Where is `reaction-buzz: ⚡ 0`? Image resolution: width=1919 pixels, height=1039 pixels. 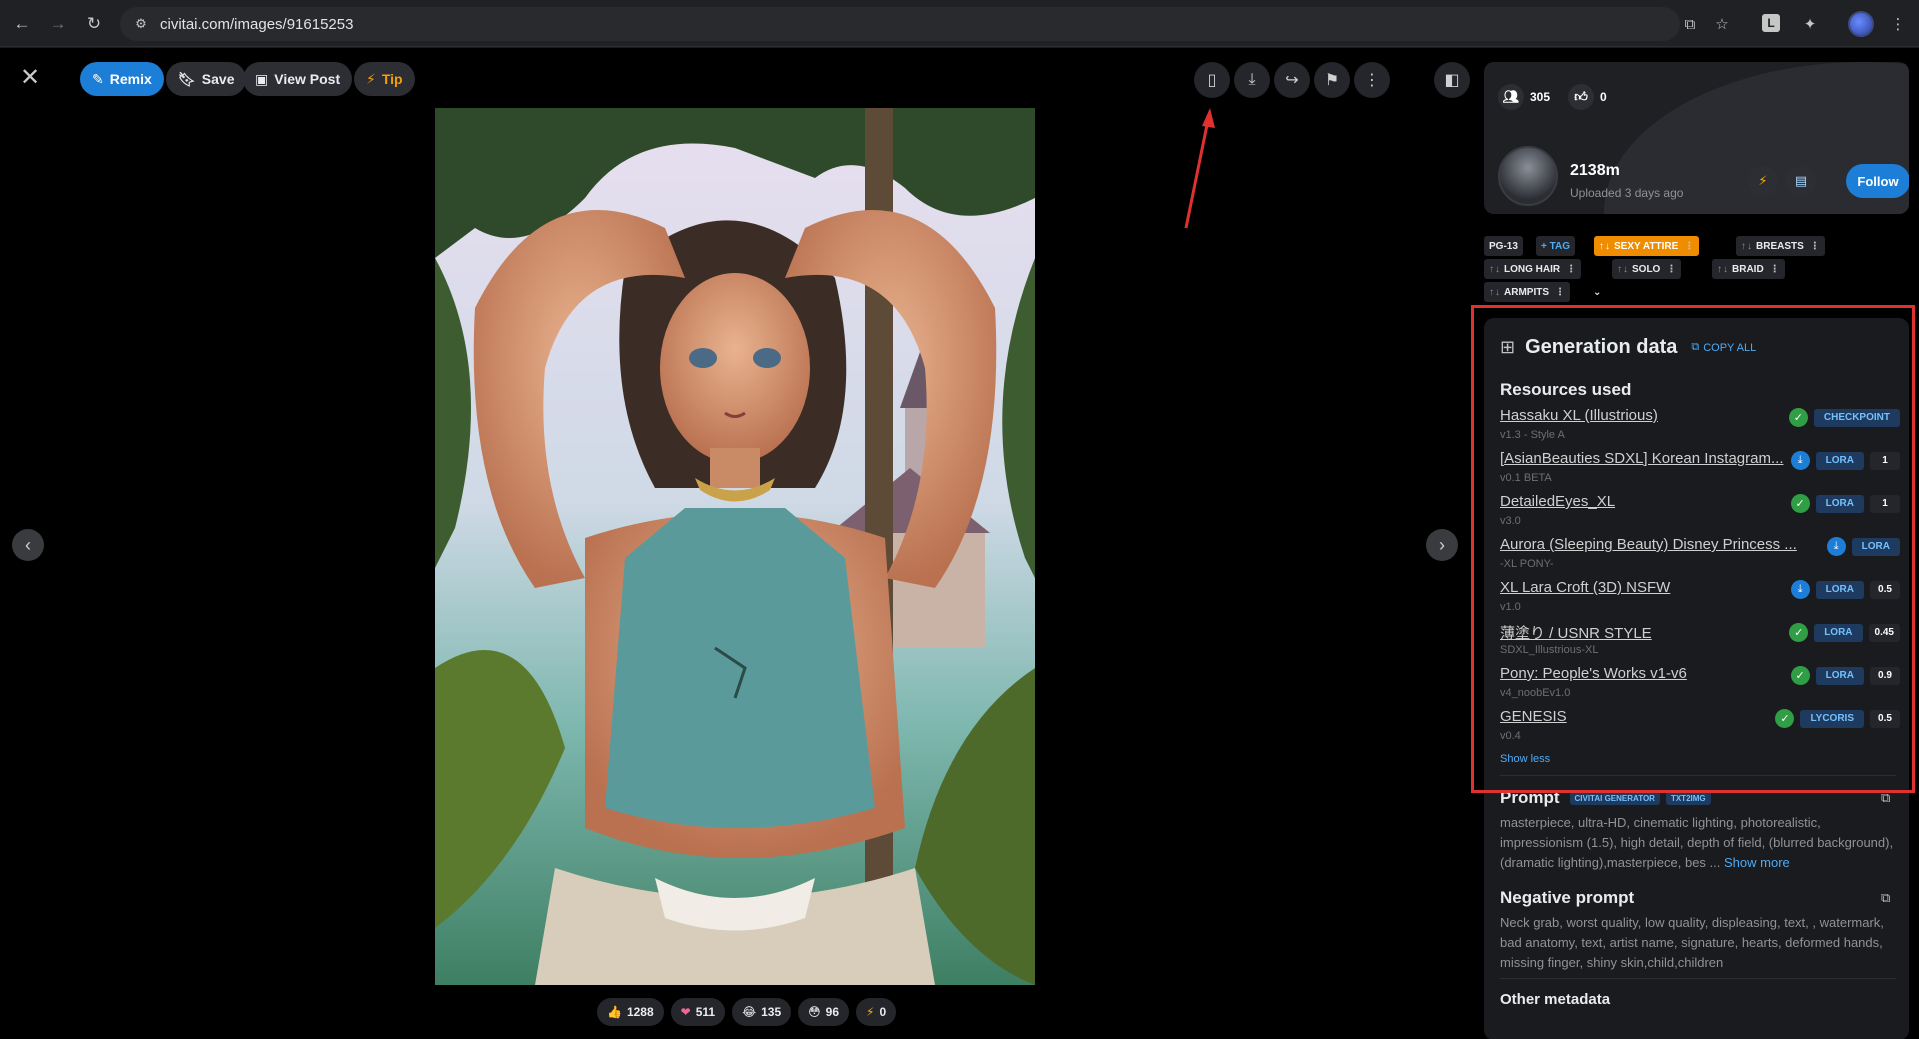
reaction-buzz: ⚡ 0 is located at coordinates (876, 1012).